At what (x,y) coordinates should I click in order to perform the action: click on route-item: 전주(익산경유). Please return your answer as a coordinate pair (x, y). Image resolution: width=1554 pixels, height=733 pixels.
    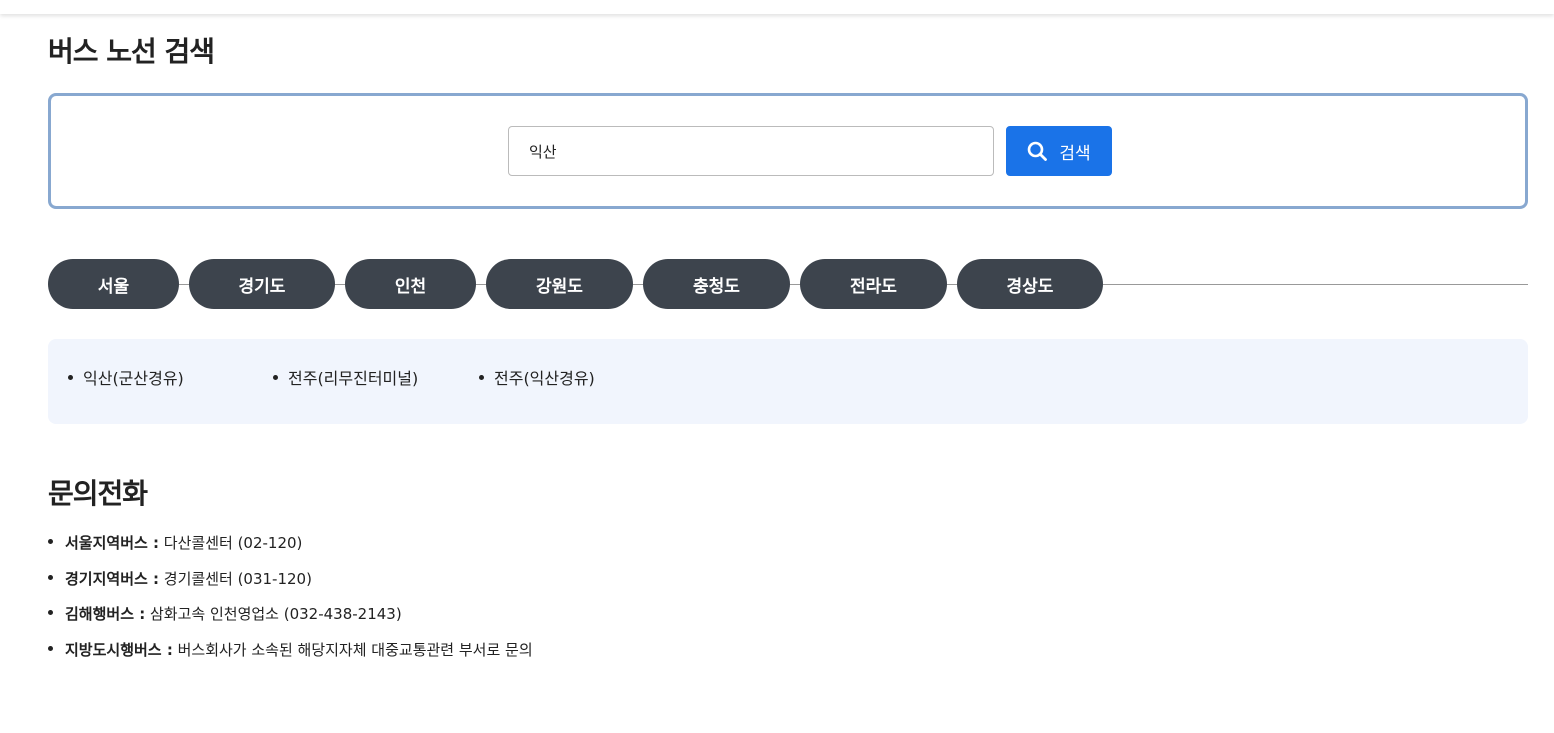
    Looking at the image, I should click on (537, 377).